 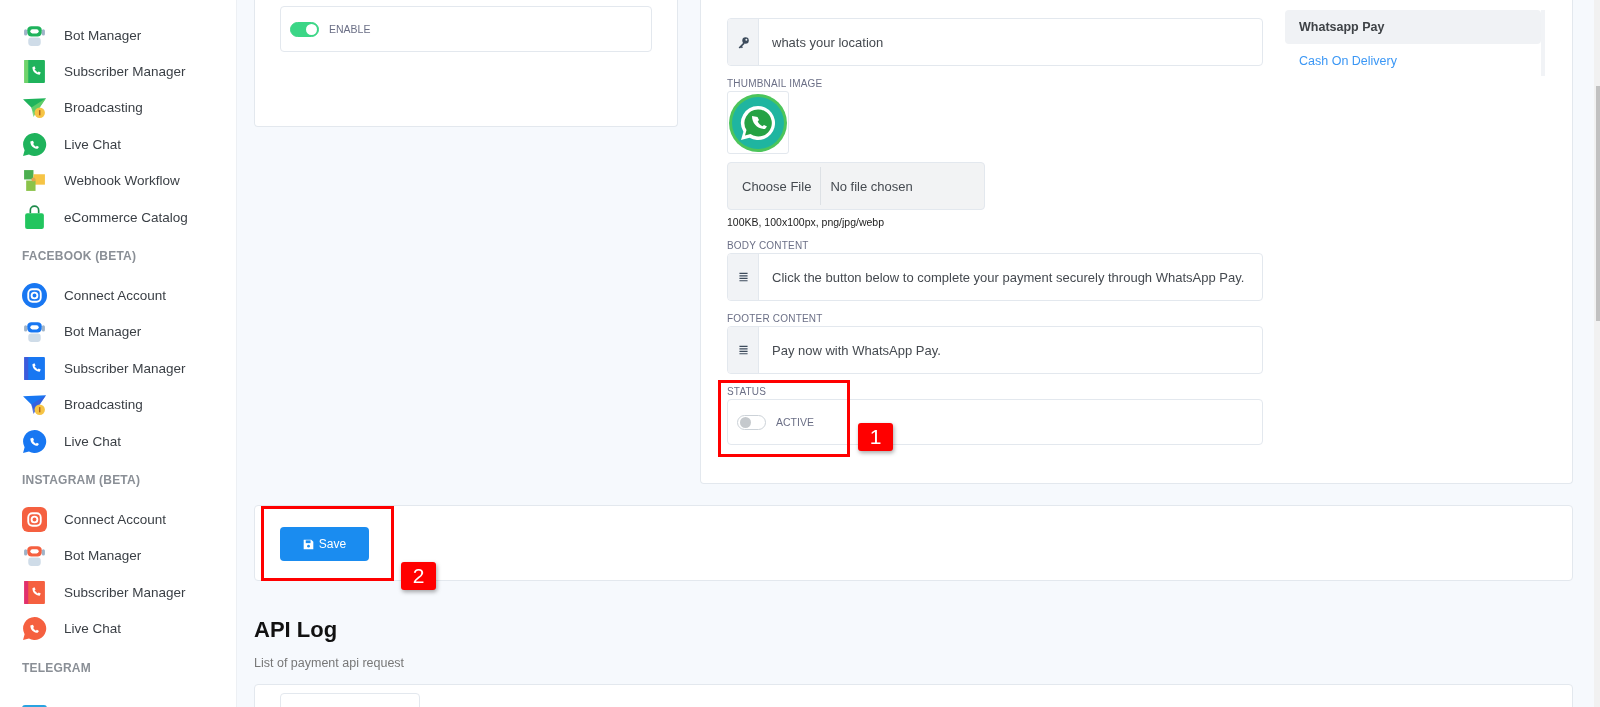 What do you see at coordinates (350, 29) in the screenshot?
I see `toggle-label: ENABLE` at bounding box center [350, 29].